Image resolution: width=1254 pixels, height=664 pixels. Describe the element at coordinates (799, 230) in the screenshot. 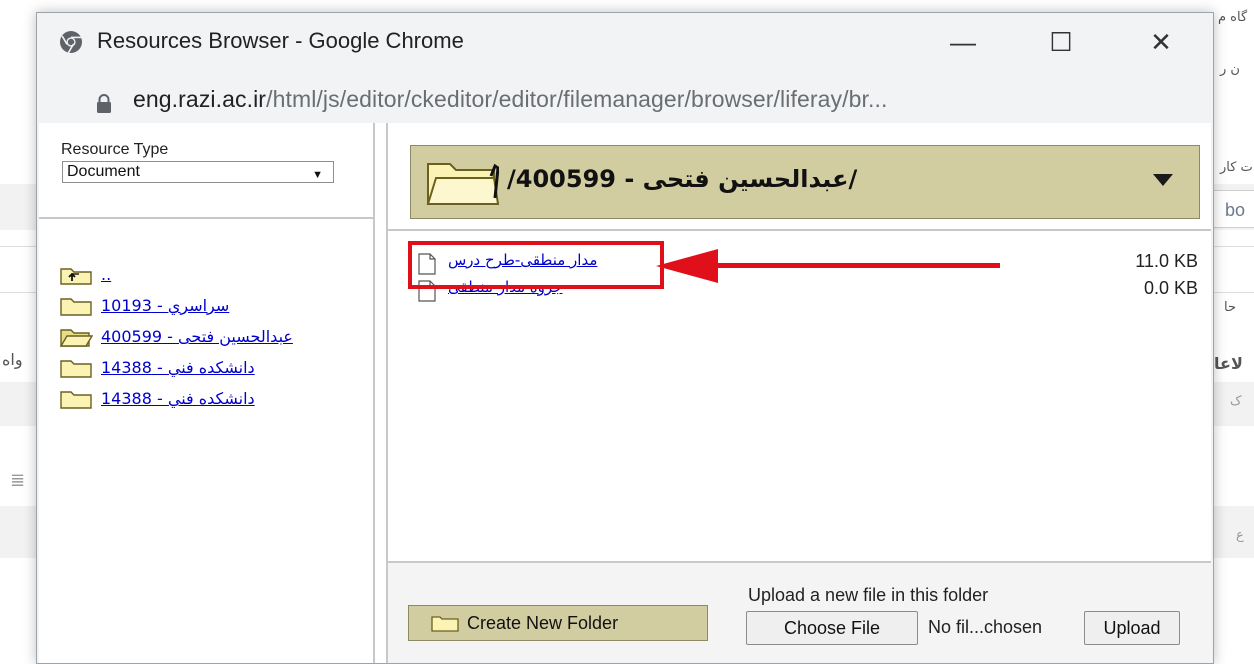

I see `pane-divider` at that location.